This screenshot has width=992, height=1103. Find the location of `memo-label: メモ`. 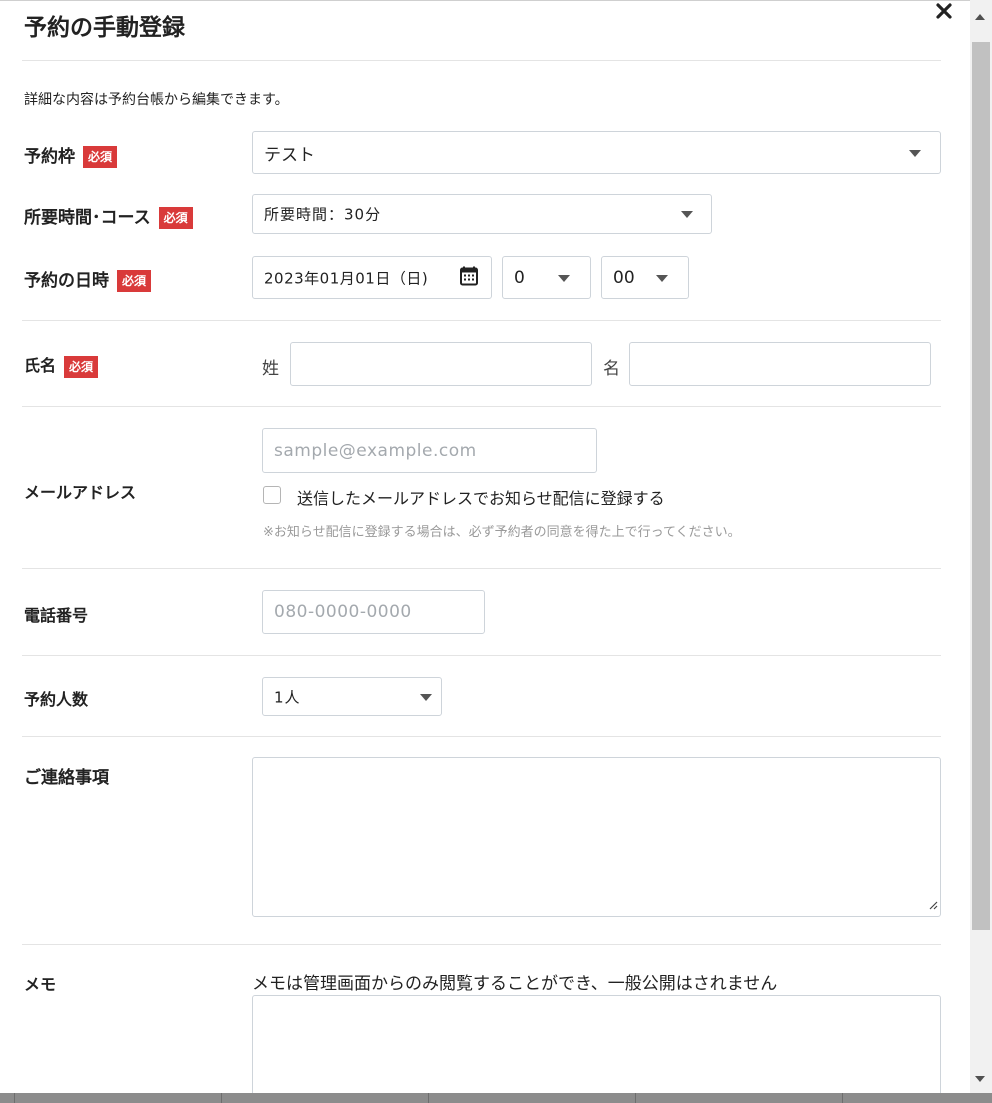

memo-label: メモ is located at coordinates (40, 984).